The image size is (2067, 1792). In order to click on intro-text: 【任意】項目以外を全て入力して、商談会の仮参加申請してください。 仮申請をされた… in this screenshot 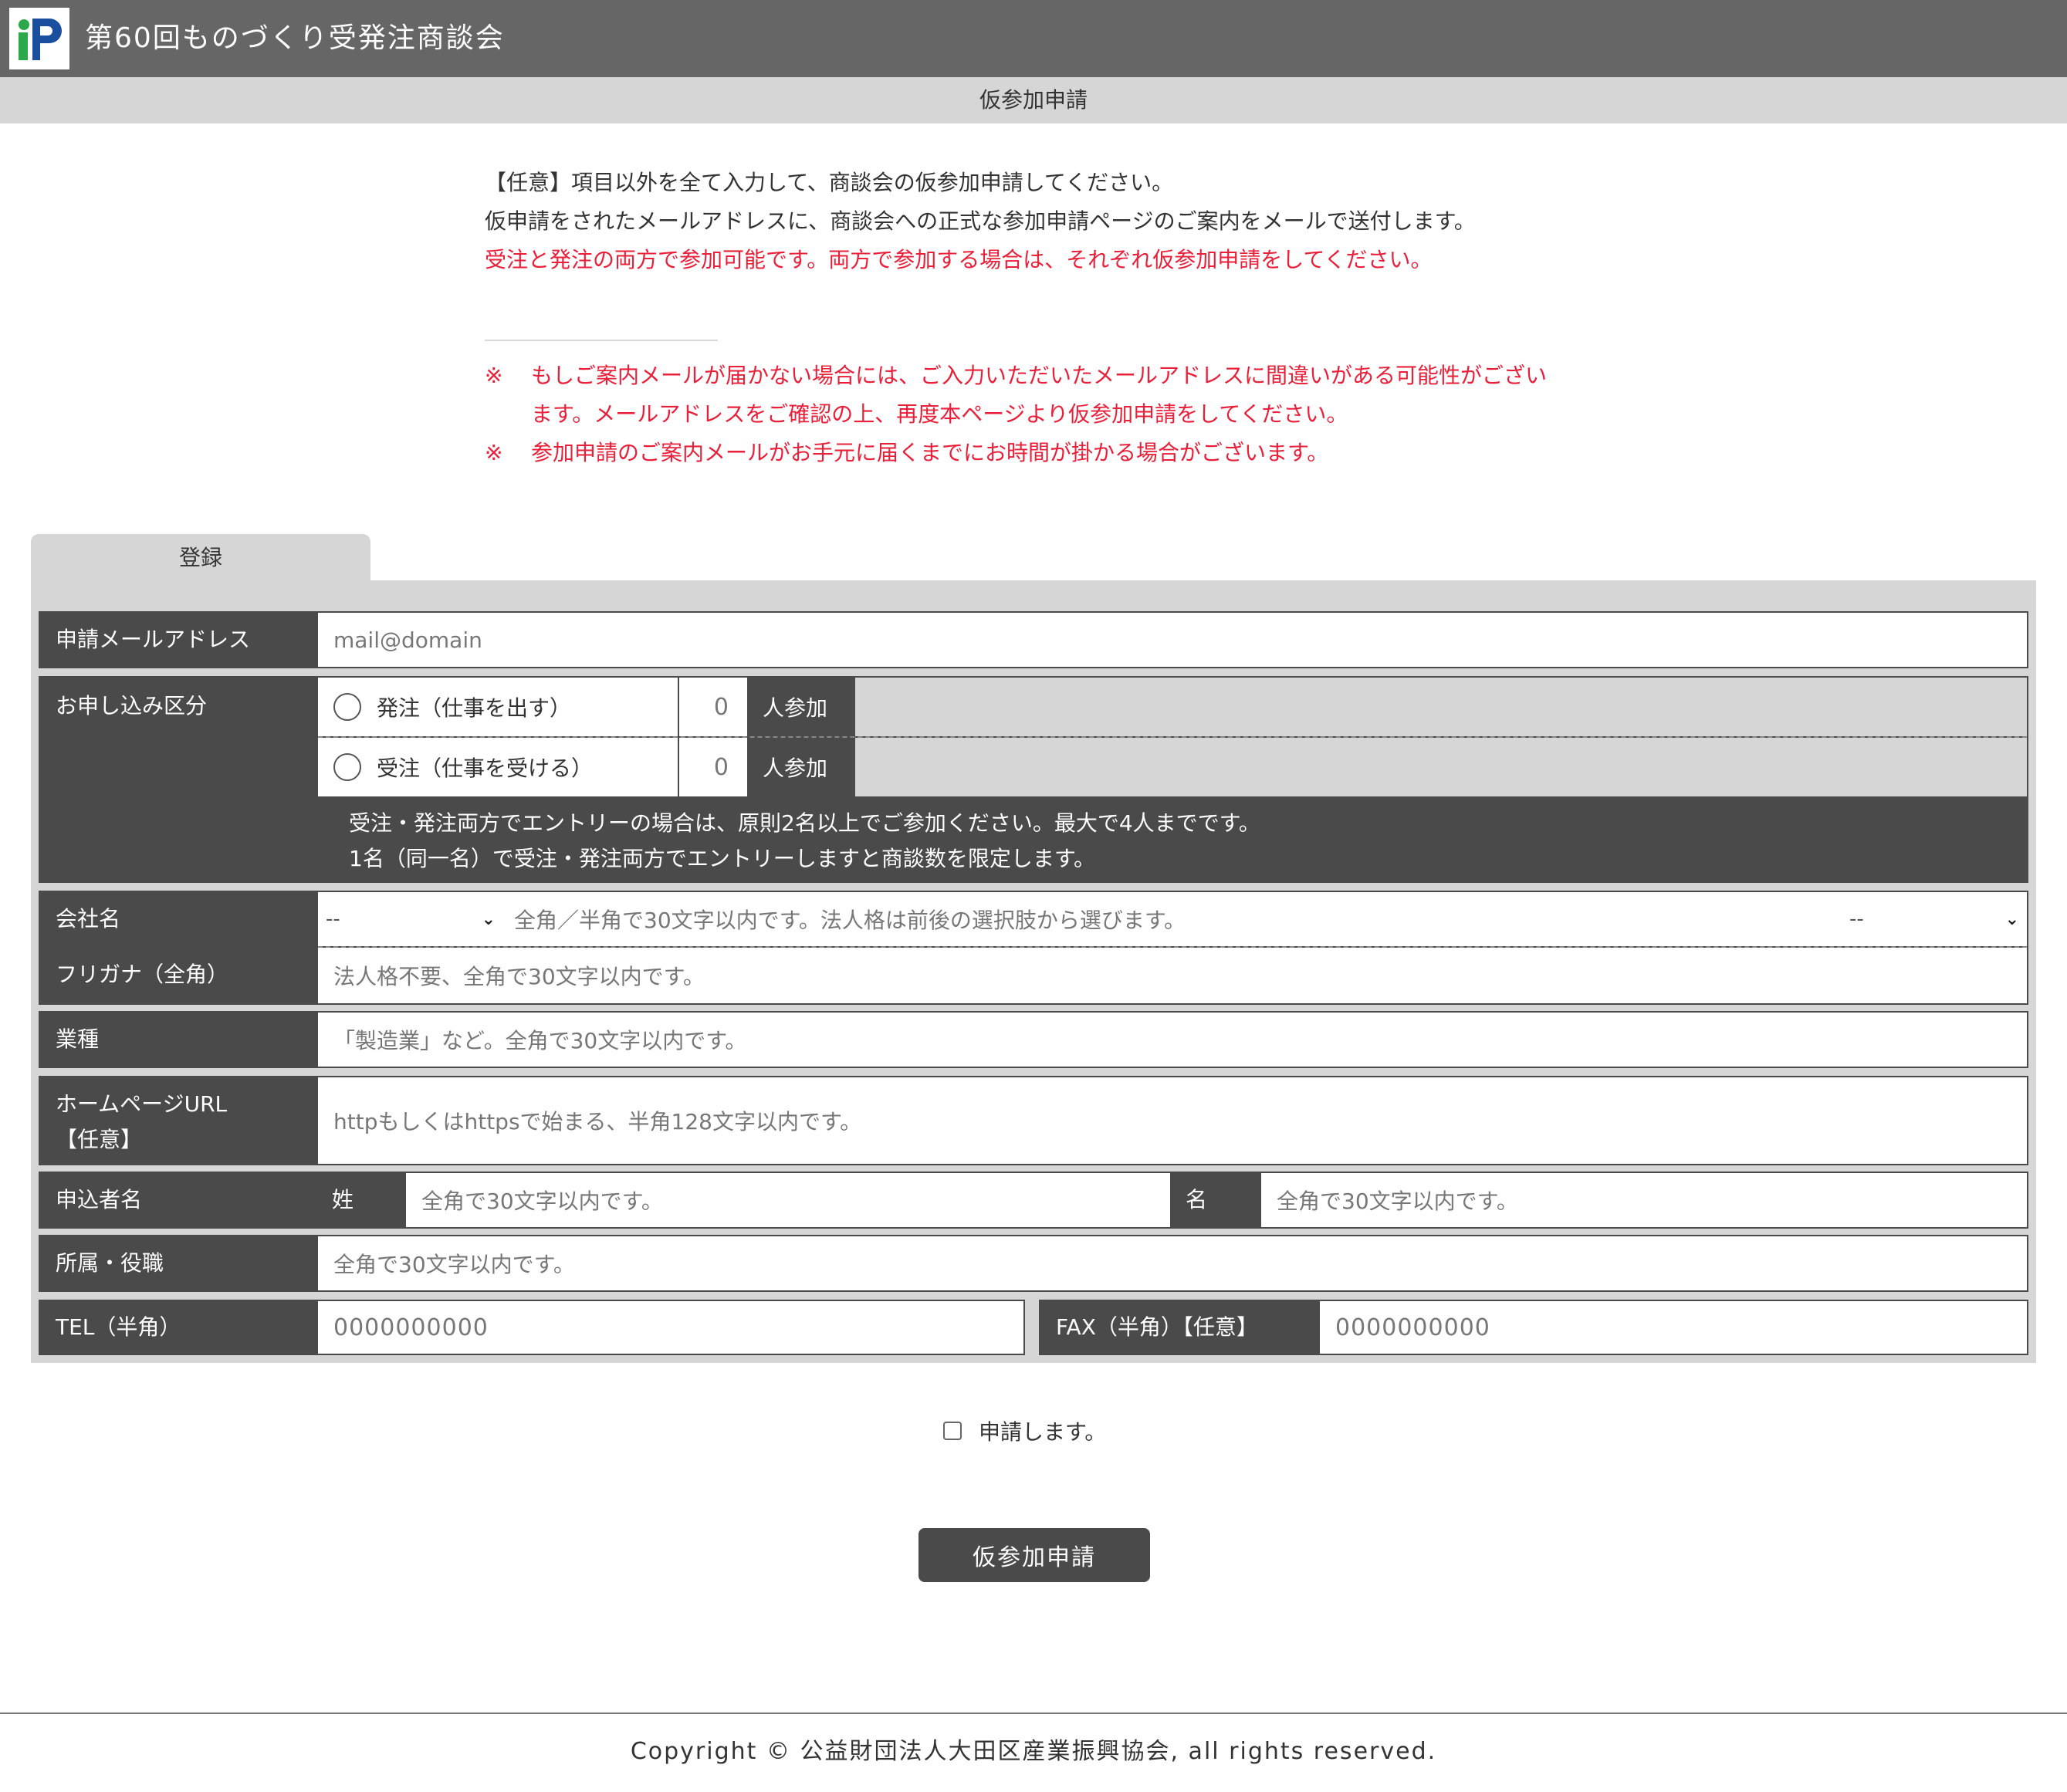, I will do `click(1040, 222)`.